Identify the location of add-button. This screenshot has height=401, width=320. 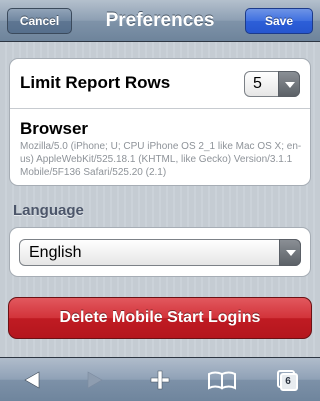
(160, 379).